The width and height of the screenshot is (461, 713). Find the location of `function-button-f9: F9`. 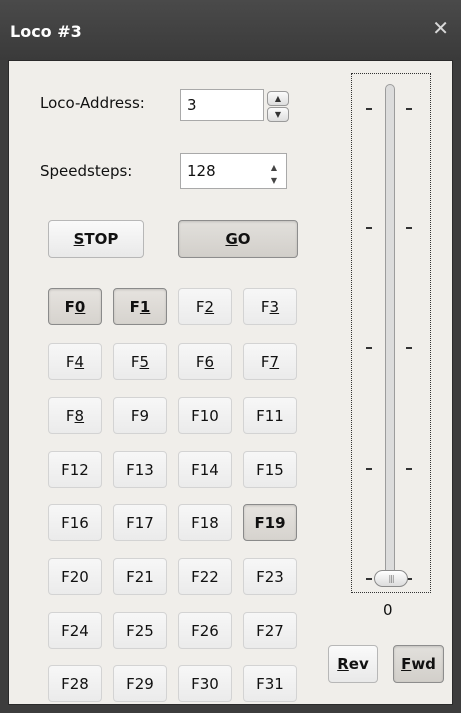

function-button-f9: F9 is located at coordinates (140, 415).